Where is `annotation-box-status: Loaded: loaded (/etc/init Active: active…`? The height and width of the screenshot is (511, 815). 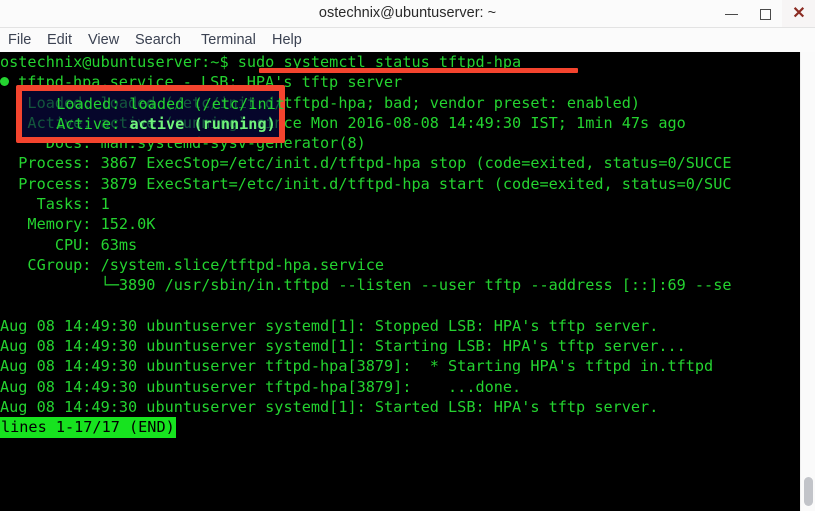
annotation-box-status: Loaded: loaded (/etc/init Active: active… is located at coordinates (150, 114).